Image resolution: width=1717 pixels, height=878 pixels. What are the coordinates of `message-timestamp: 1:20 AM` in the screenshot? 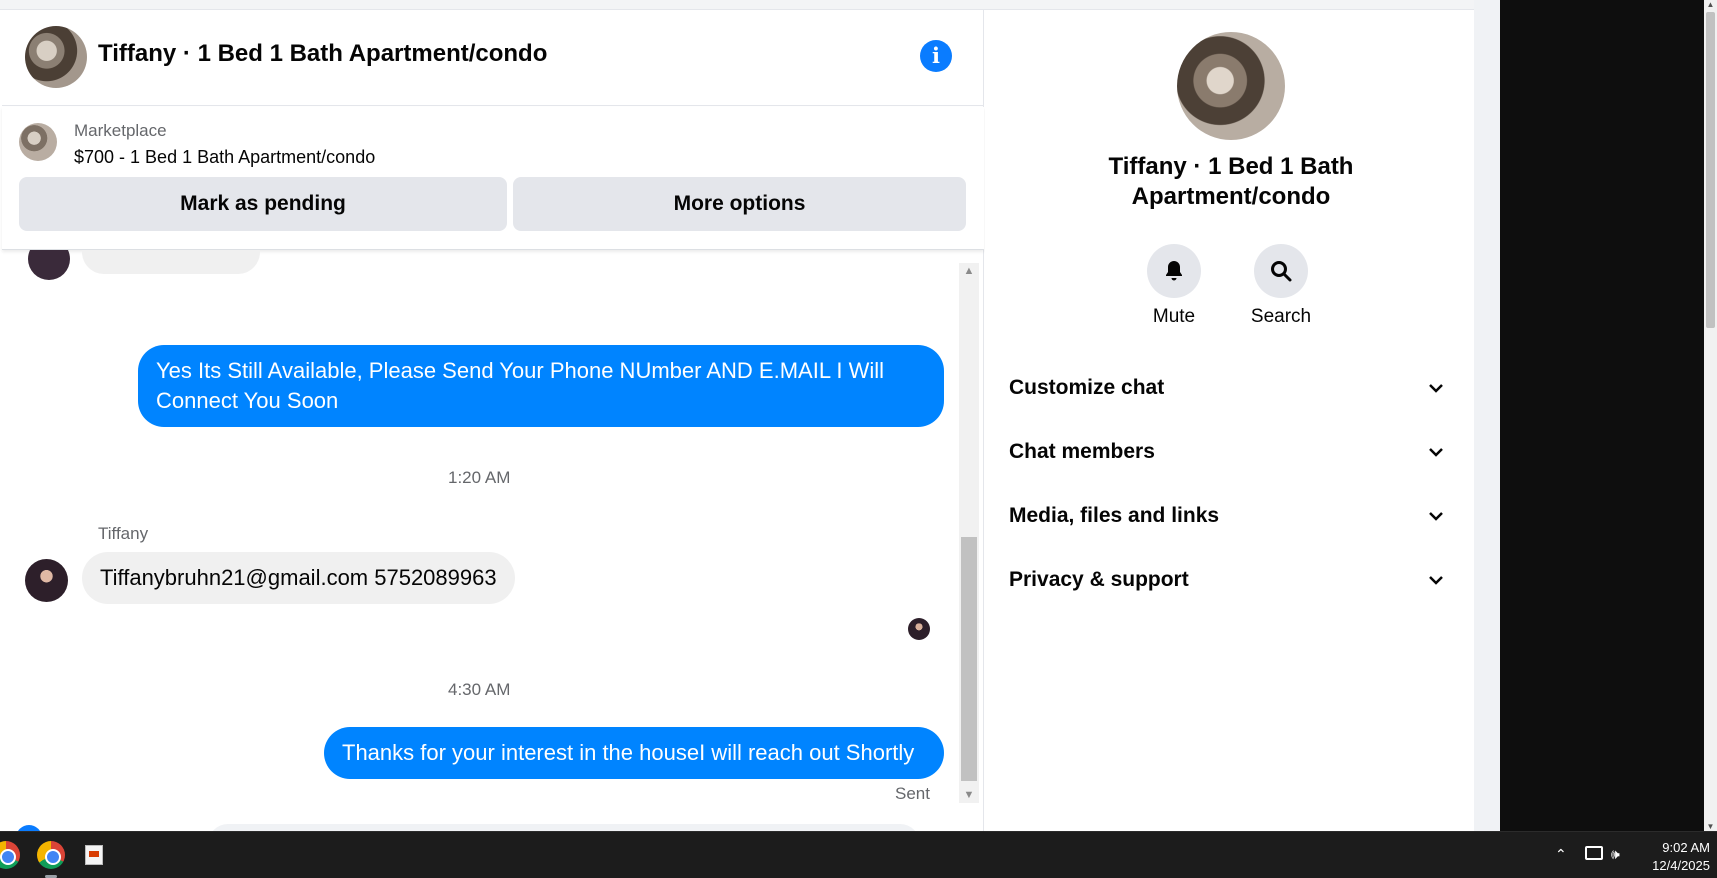 It's located at (479, 477).